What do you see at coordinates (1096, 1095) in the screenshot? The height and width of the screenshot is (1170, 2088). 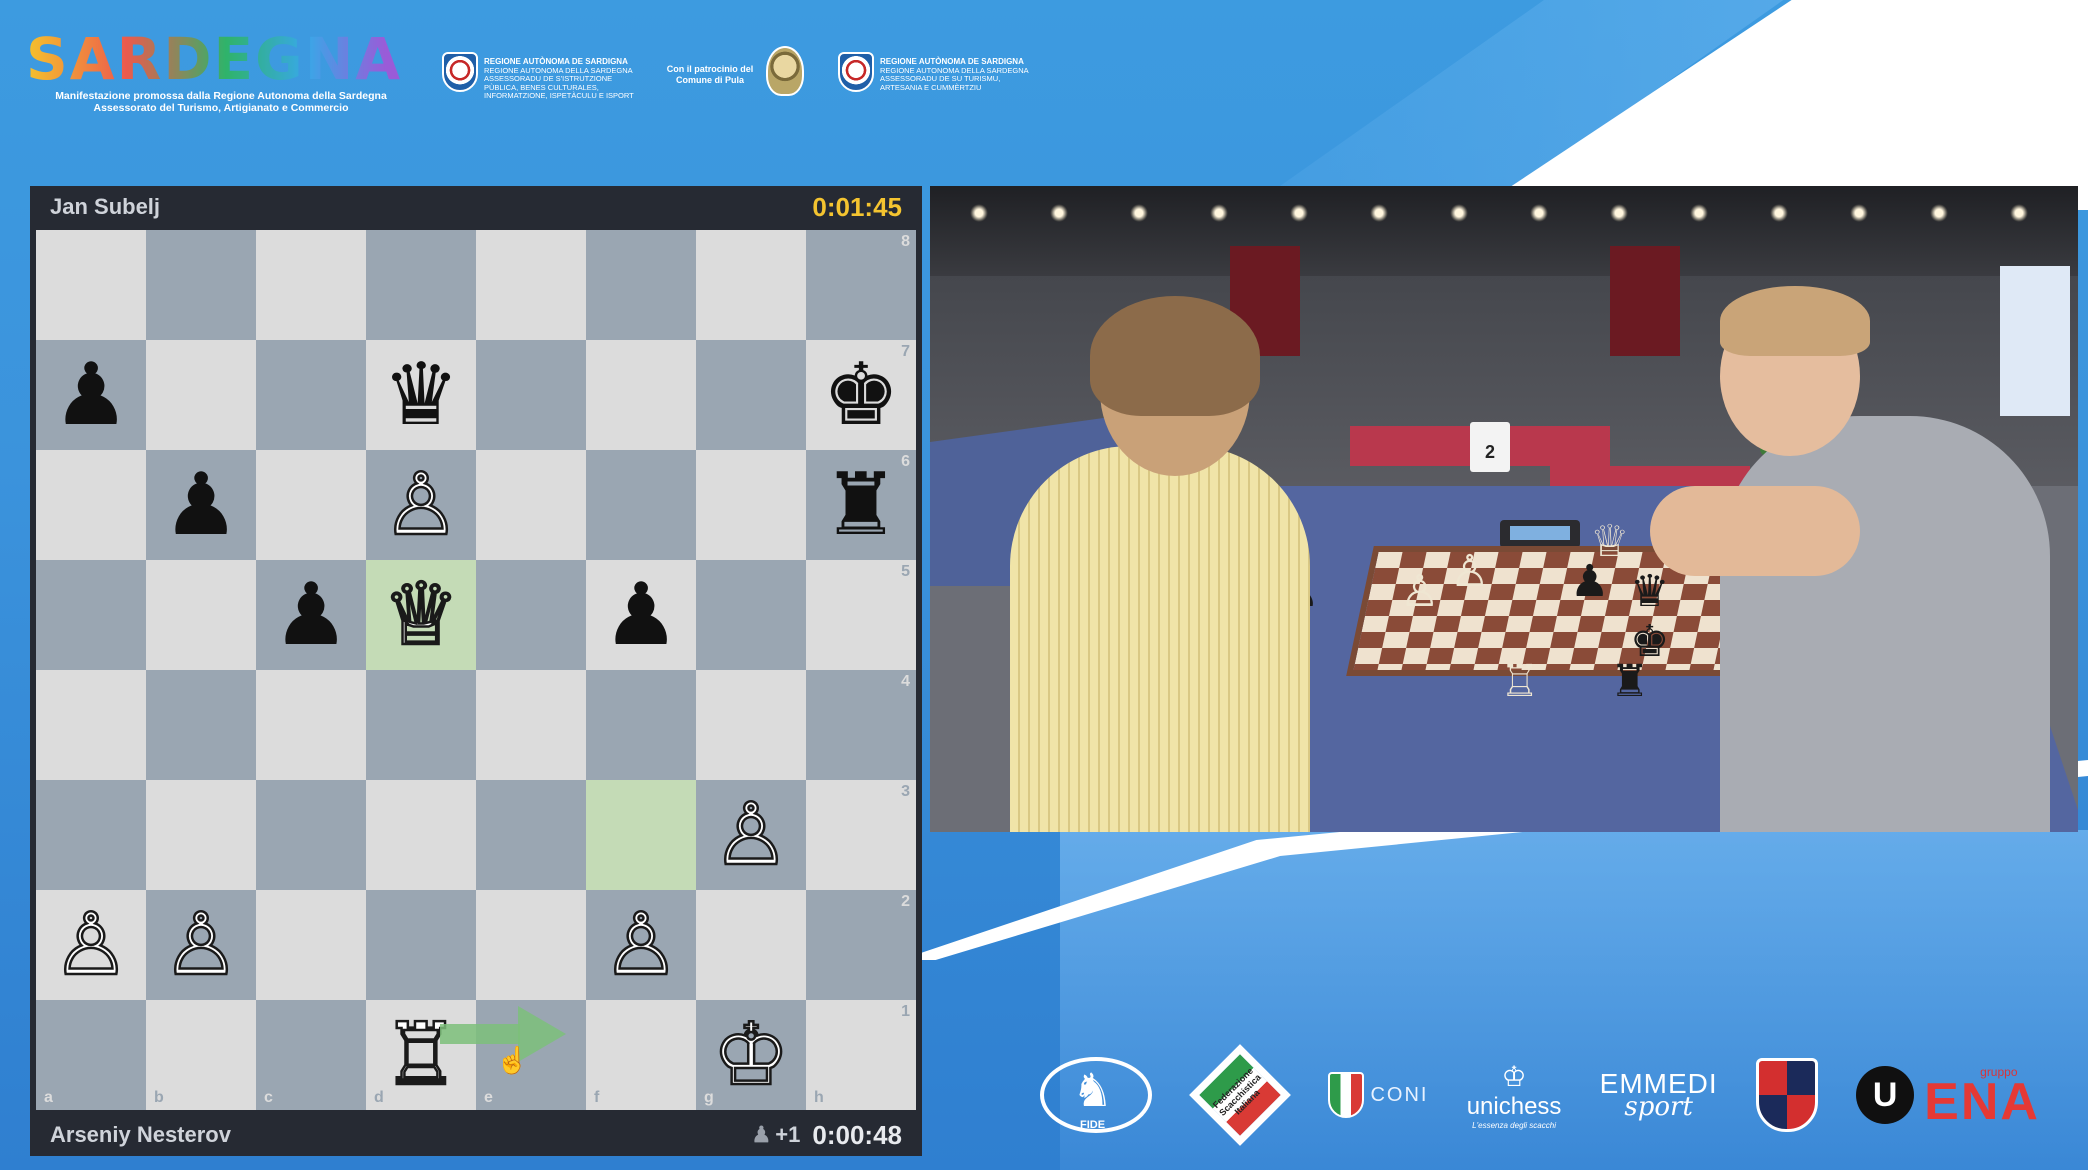 I see `fide-logo: ♞ FIDE` at bounding box center [1096, 1095].